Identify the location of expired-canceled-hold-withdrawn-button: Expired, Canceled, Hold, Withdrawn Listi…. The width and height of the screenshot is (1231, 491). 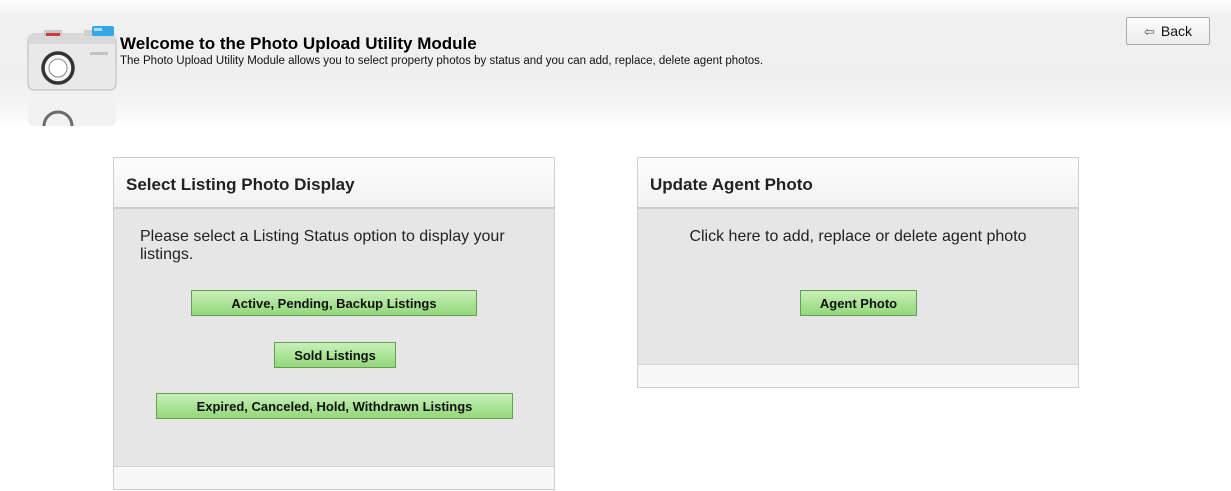
(334, 406).